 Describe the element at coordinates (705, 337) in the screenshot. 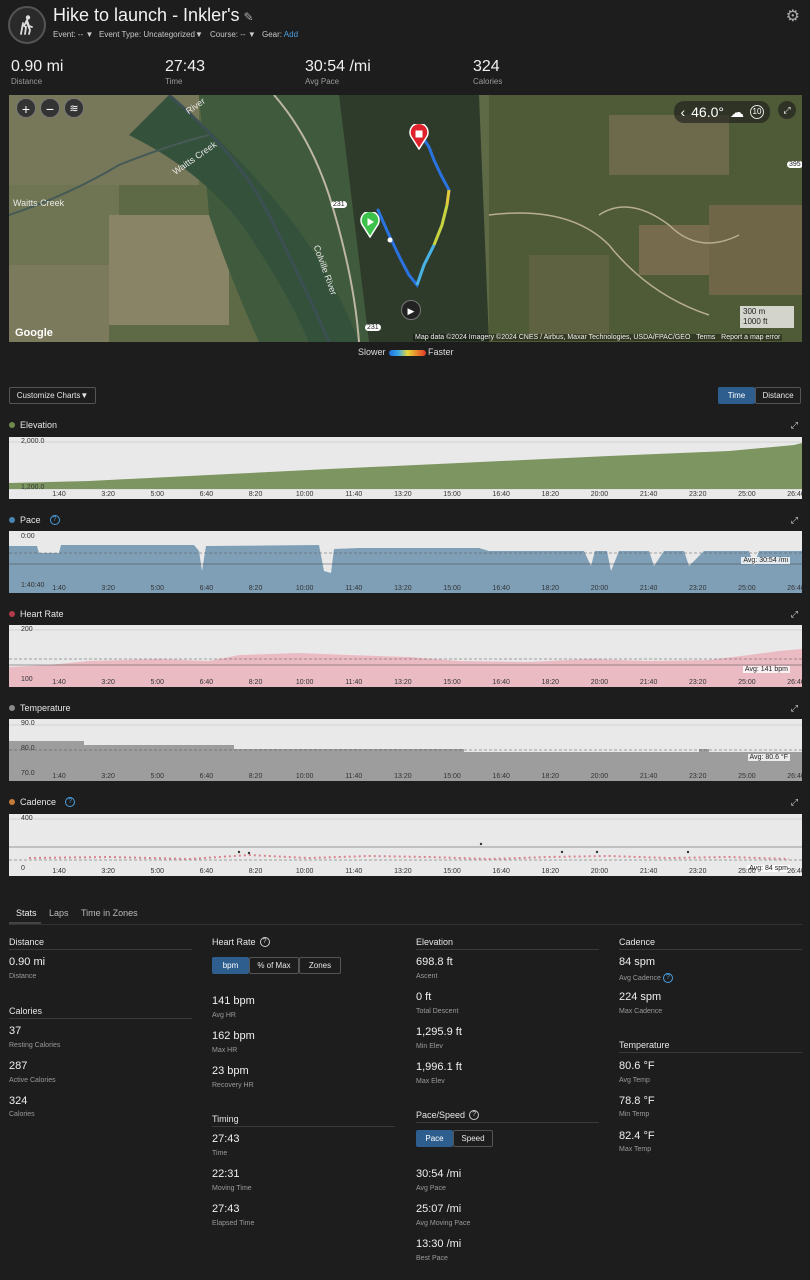

I see `terms-link: Terms` at that location.